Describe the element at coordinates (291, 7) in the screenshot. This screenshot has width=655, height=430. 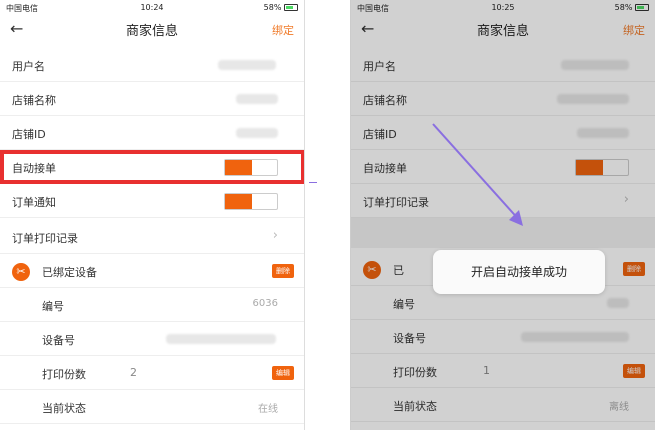
I see `battery-icon` at that location.